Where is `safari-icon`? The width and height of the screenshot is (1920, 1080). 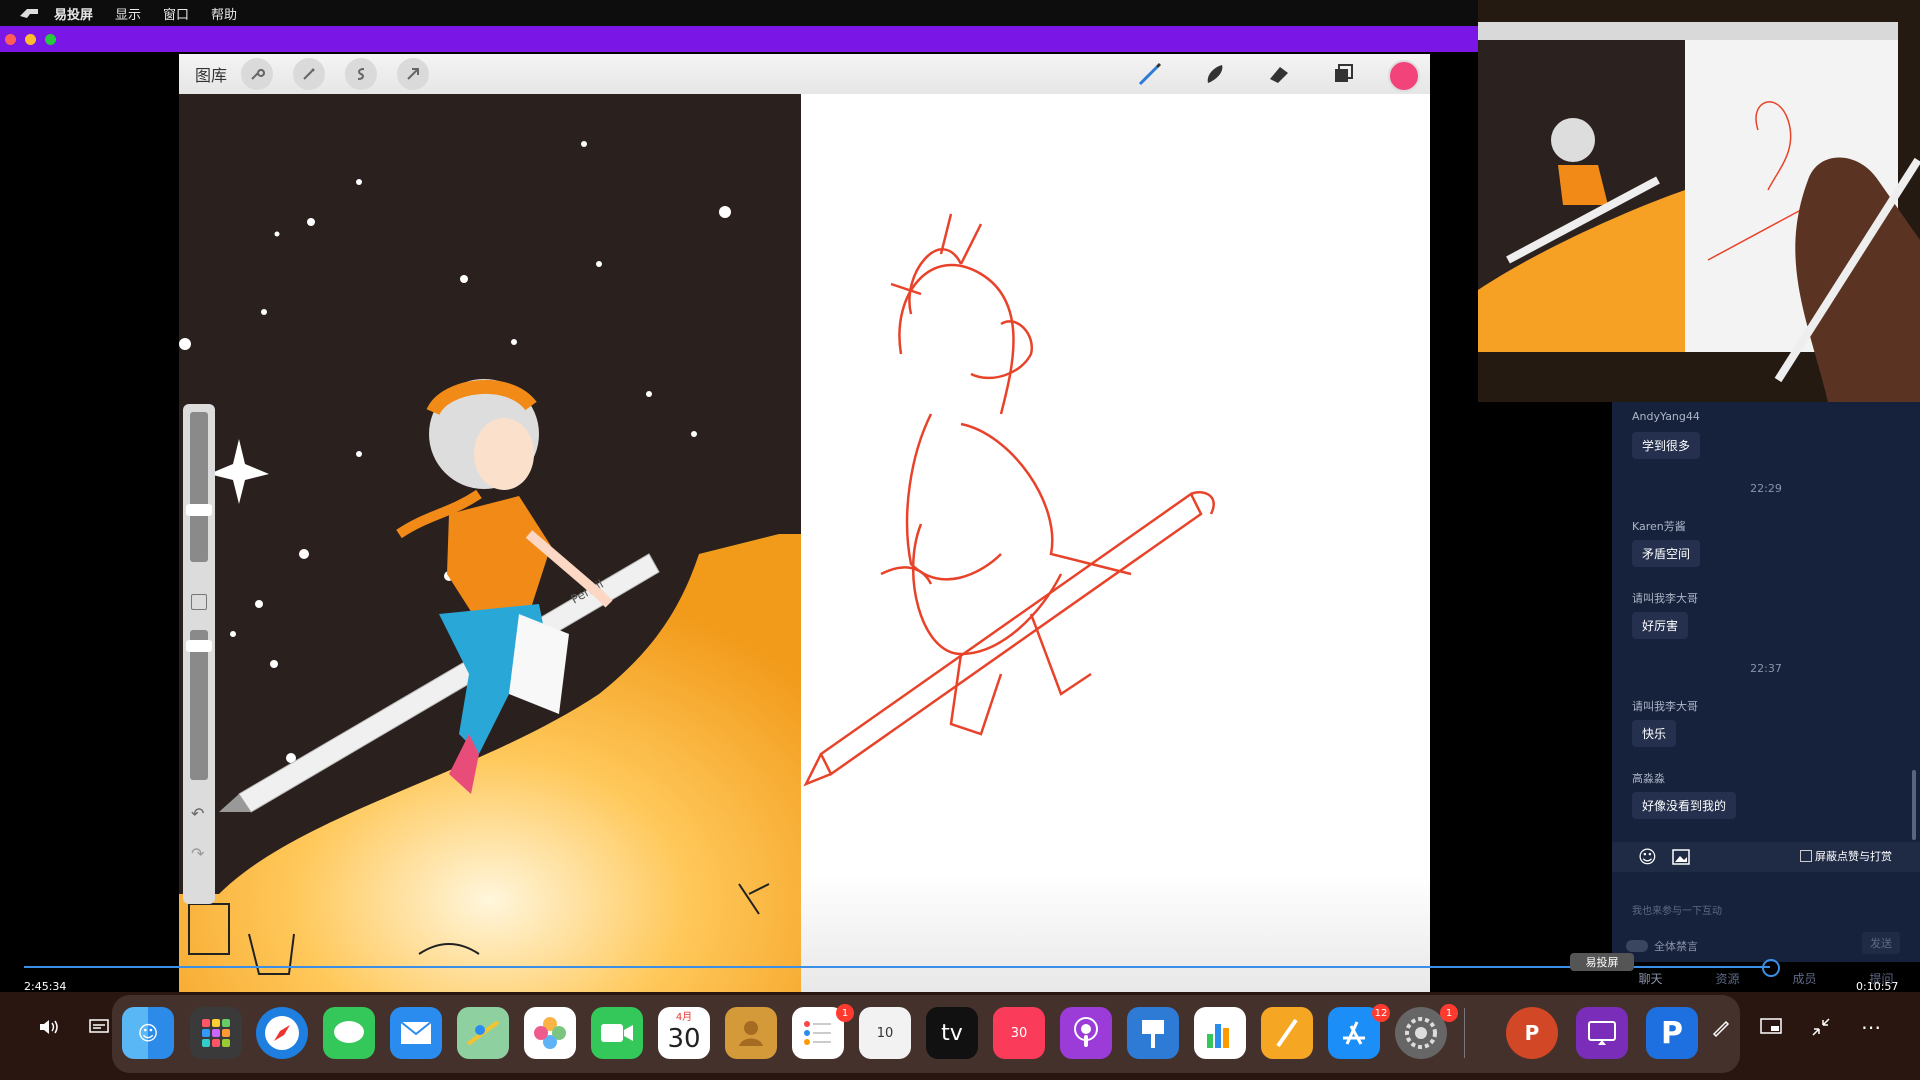 safari-icon is located at coordinates (282, 1033).